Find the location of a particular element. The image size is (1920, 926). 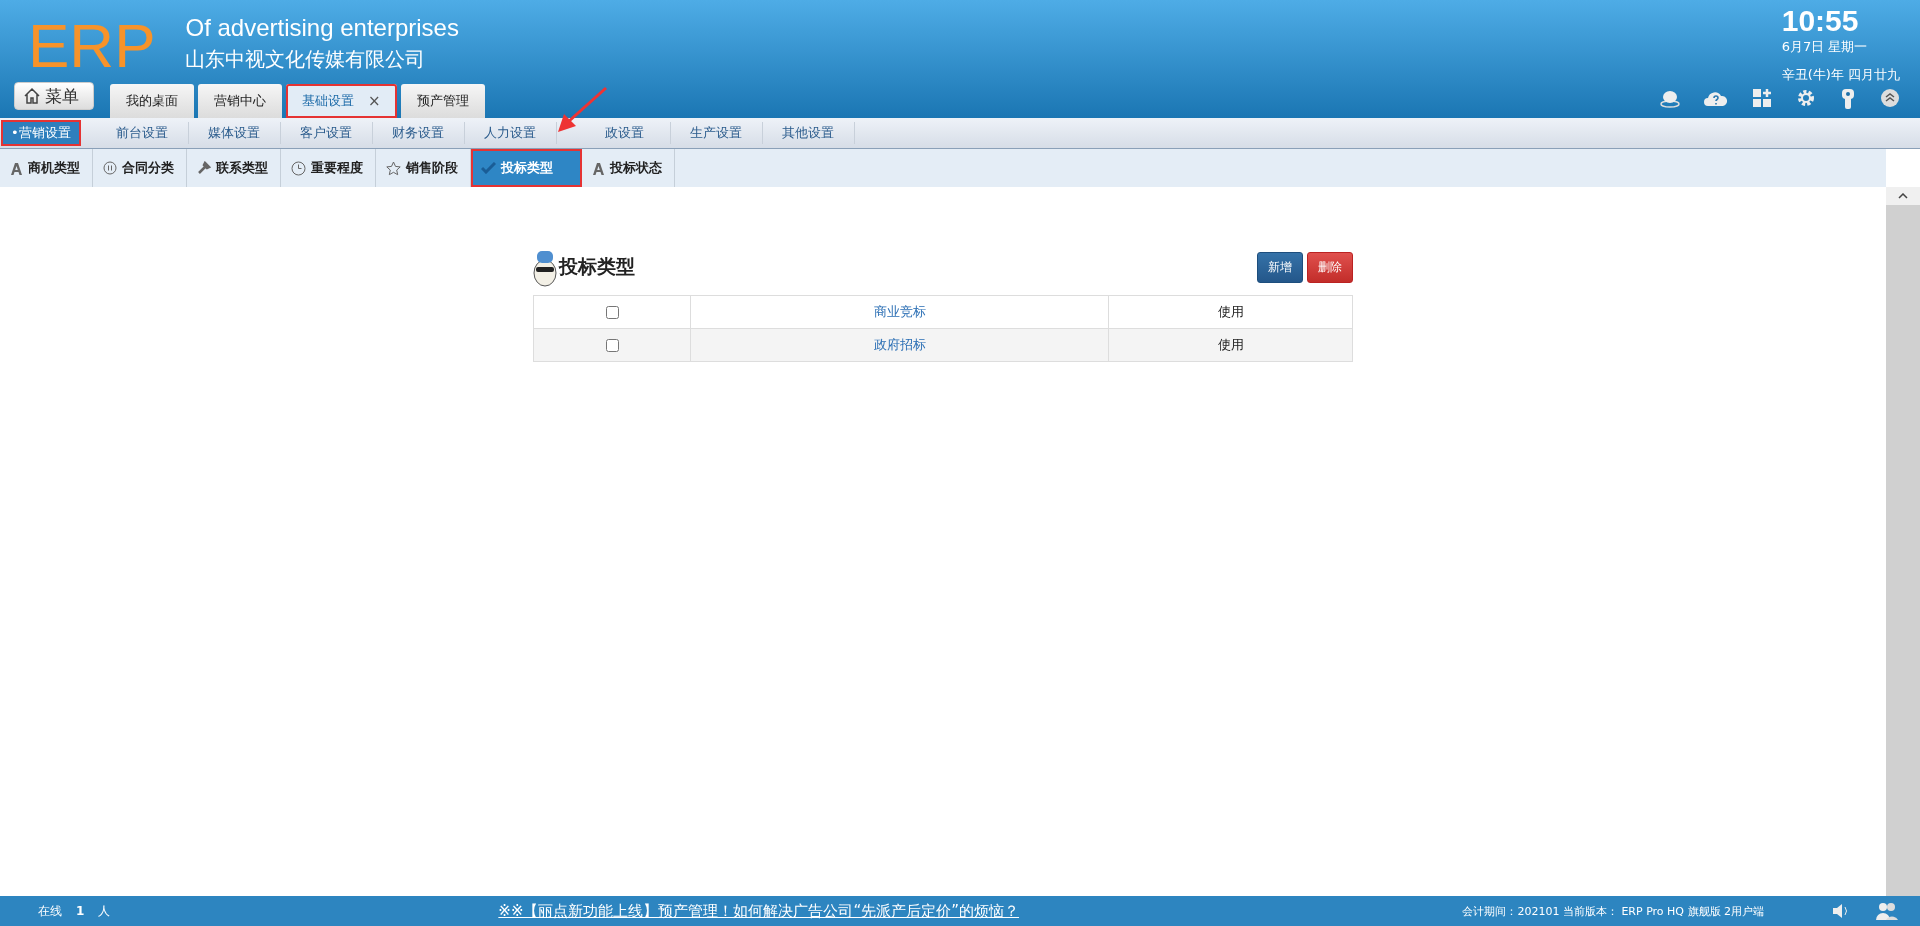

tab-label: 预产管理 is located at coordinates (442, 101).